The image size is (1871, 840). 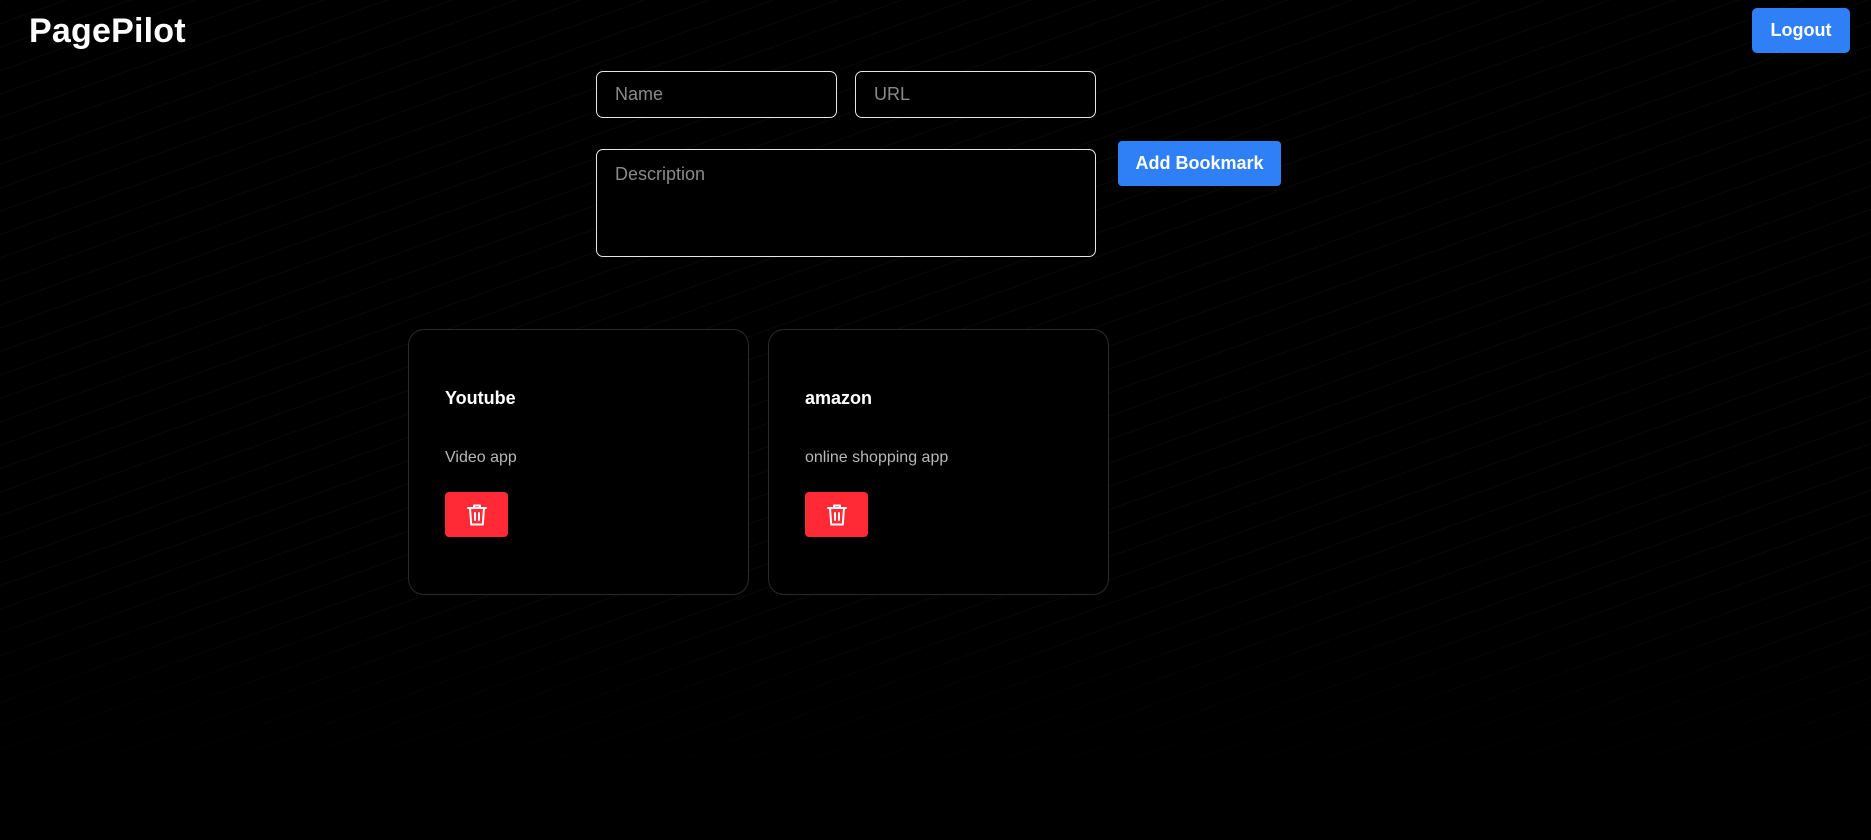 What do you see at coordinates (877, 457) in the screenshot?
I see `bookmark-description: online shopping app` at bounding box center [877, 457].